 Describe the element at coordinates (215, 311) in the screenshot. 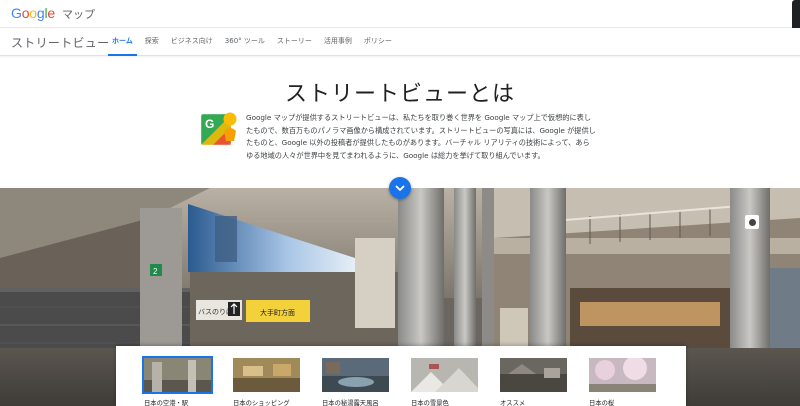

I see `bus-terminal-sign: バスのりば` at that location.